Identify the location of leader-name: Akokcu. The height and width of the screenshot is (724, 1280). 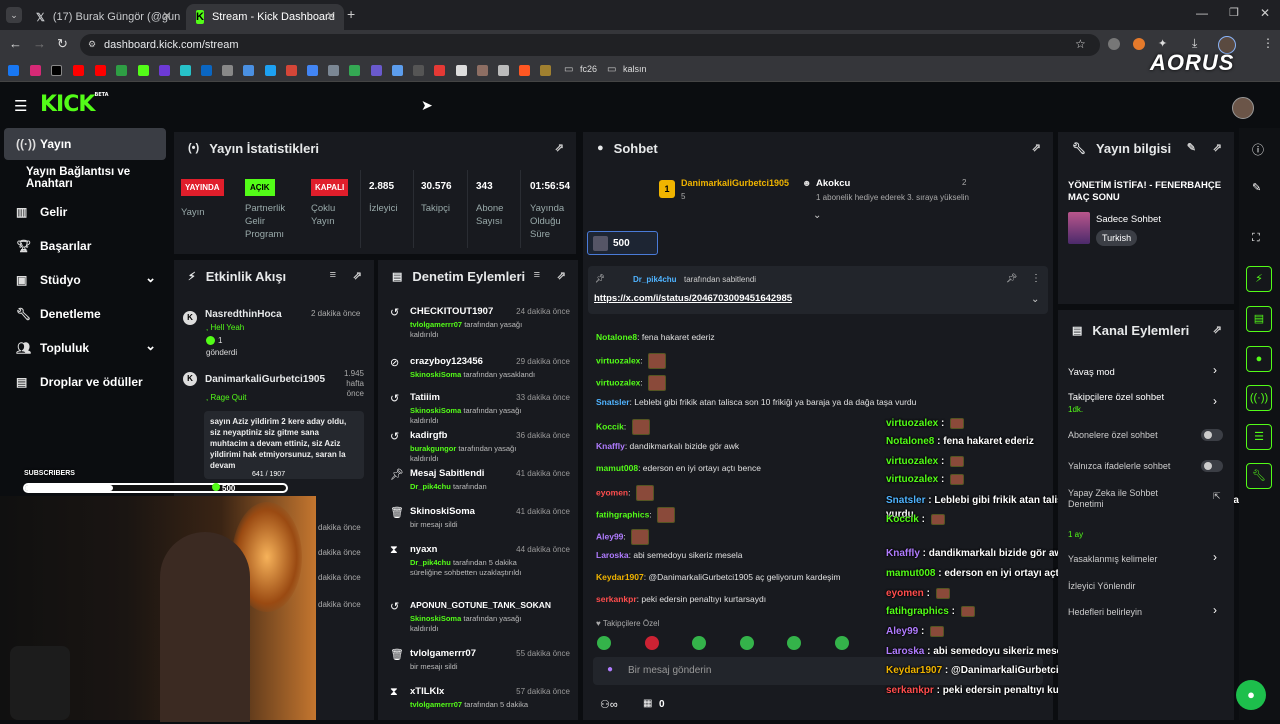
(833, 183).